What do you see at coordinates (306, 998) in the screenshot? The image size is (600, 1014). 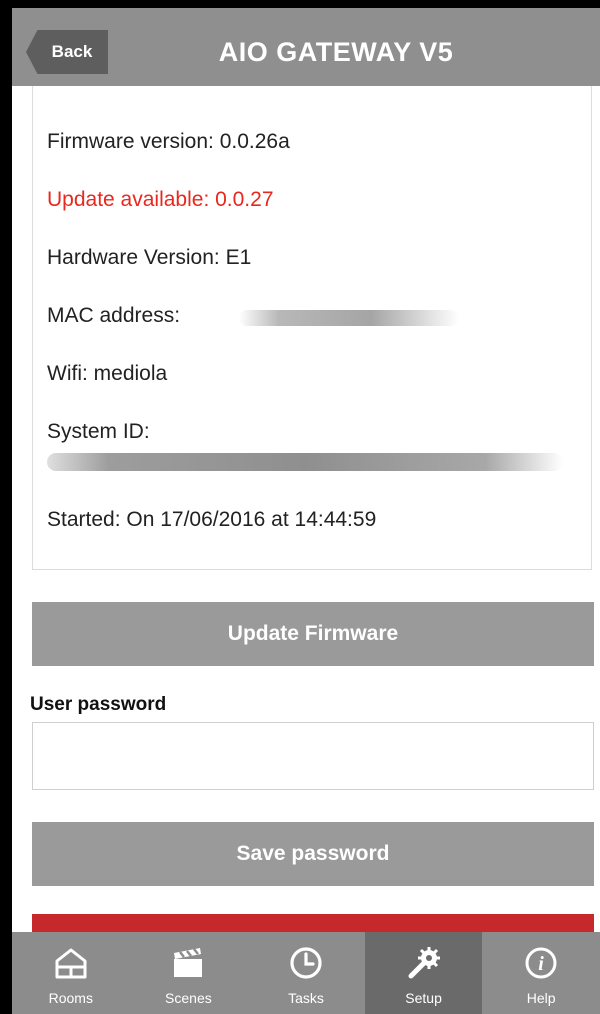 I see `tab-label: Tasks` at bounding box center [306, 998].